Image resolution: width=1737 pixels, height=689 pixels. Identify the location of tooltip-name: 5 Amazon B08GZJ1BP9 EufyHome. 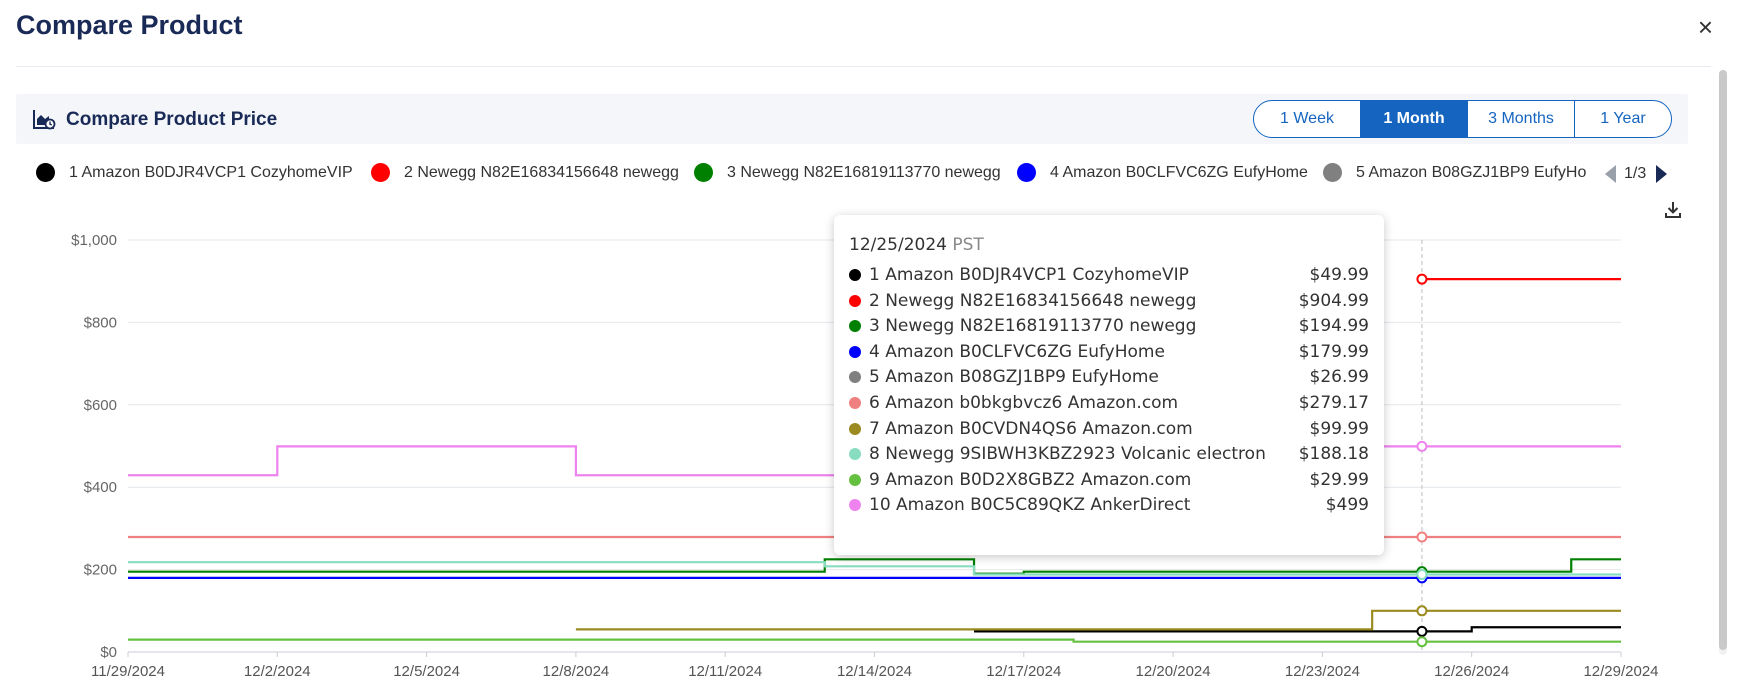
(1014, 377).